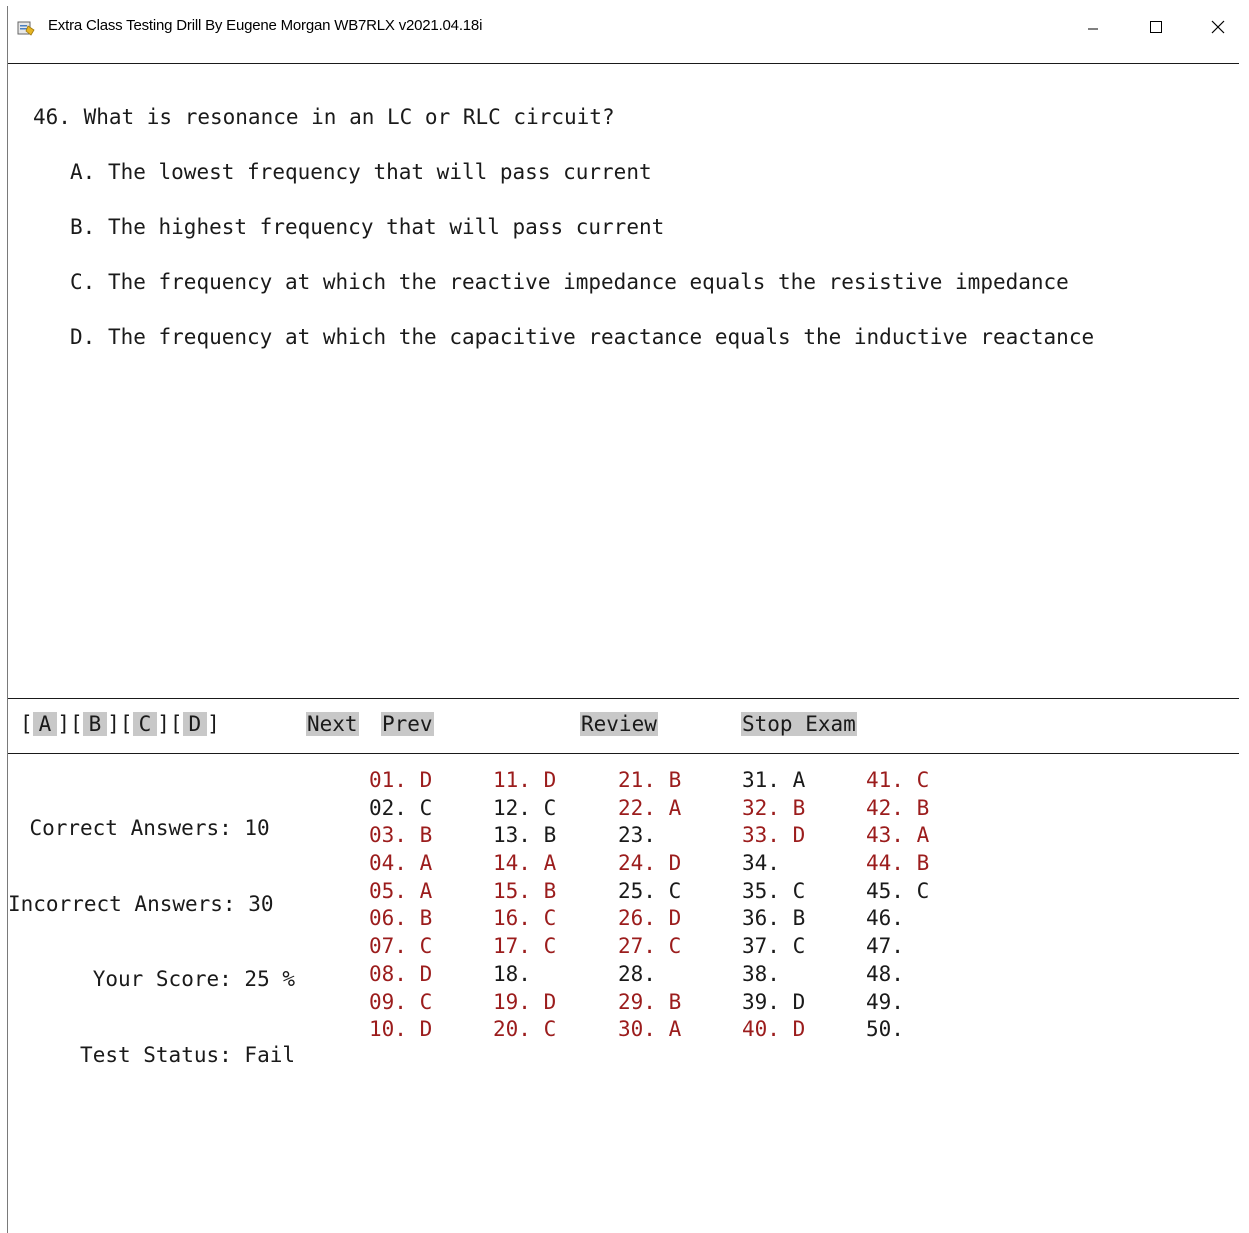 The image size is (1249, 1233). I want to click on answer-number: 06., so click(388, 918).